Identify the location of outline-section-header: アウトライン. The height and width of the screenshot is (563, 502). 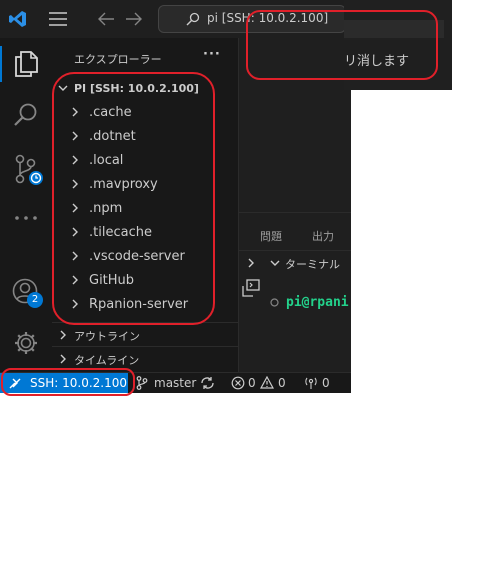
(146, 335).